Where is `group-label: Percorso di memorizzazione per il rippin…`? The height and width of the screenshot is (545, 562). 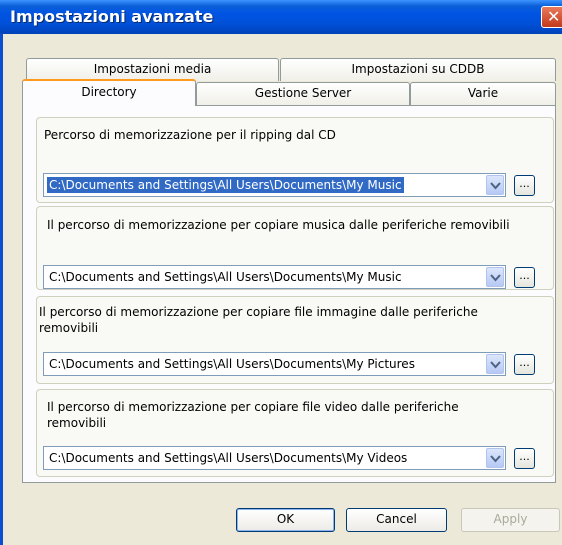
group-label: Percorso di memorizzazione per il rippin… is located at coordinates (190, 135).